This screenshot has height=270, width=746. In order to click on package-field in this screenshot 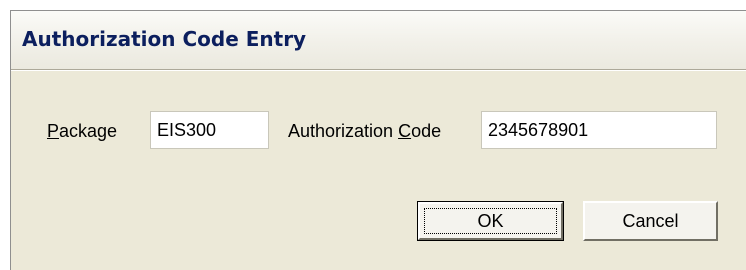, I will do `click(209, 130)`.